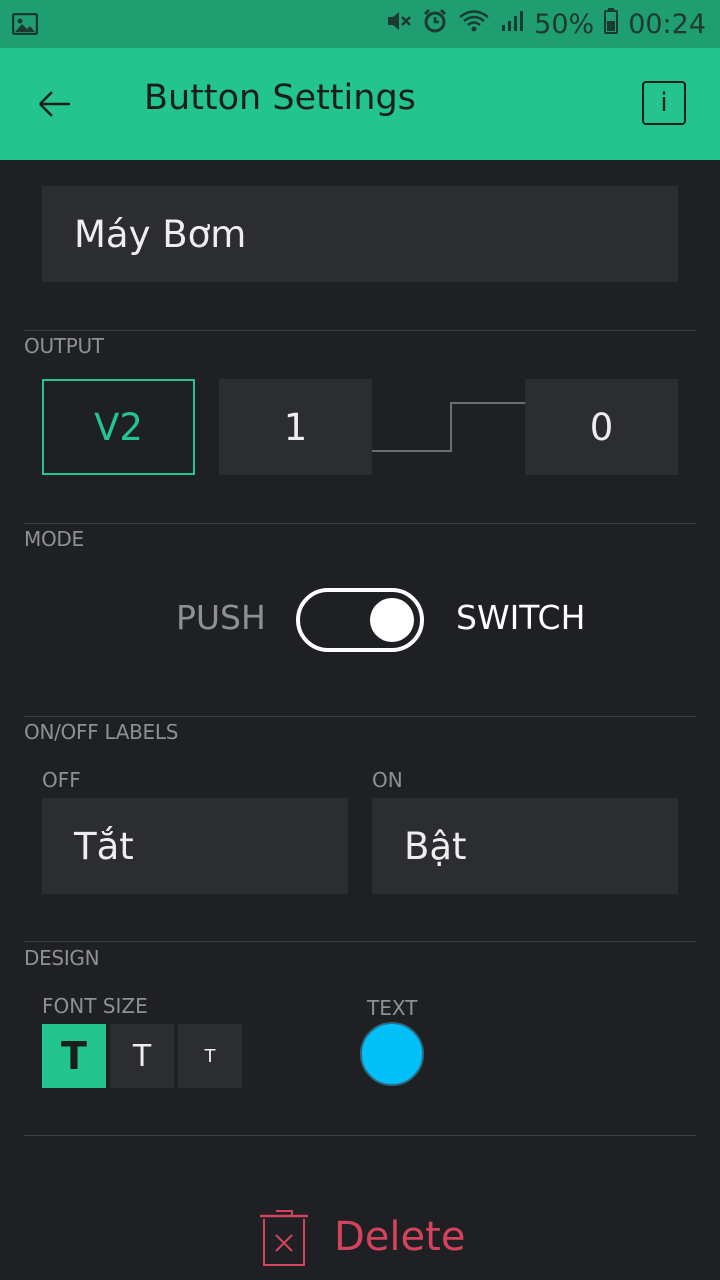 The width and height of the screenshot is (720, 1280). I want to click on back-arrow-icon, so click(54, 104).